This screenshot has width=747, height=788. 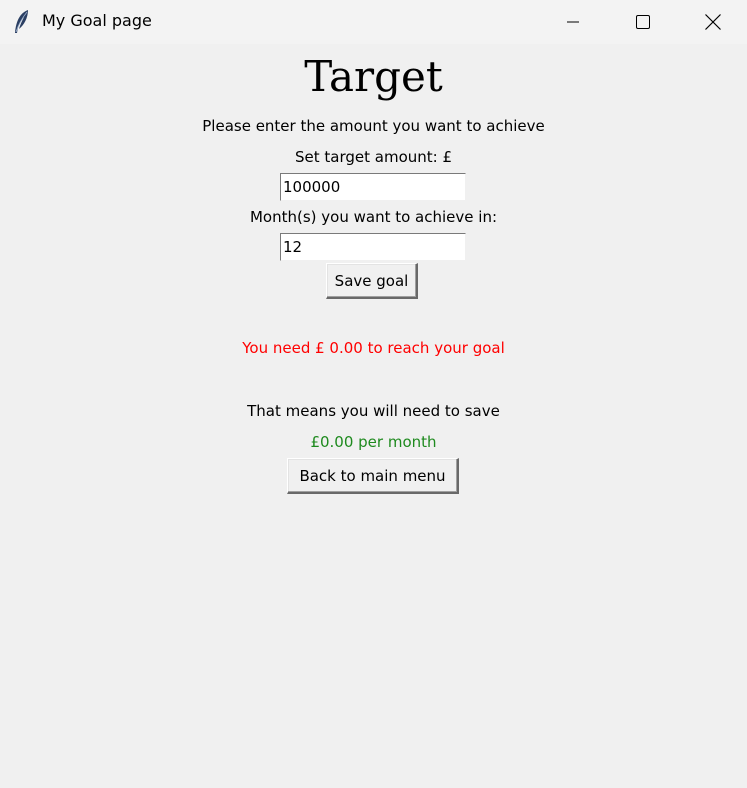 What do you see at coordinates (373, 442) in the screenshot?
I see `monthly-savings-amount: £0.00 per month` at bounding box center [373, 442].